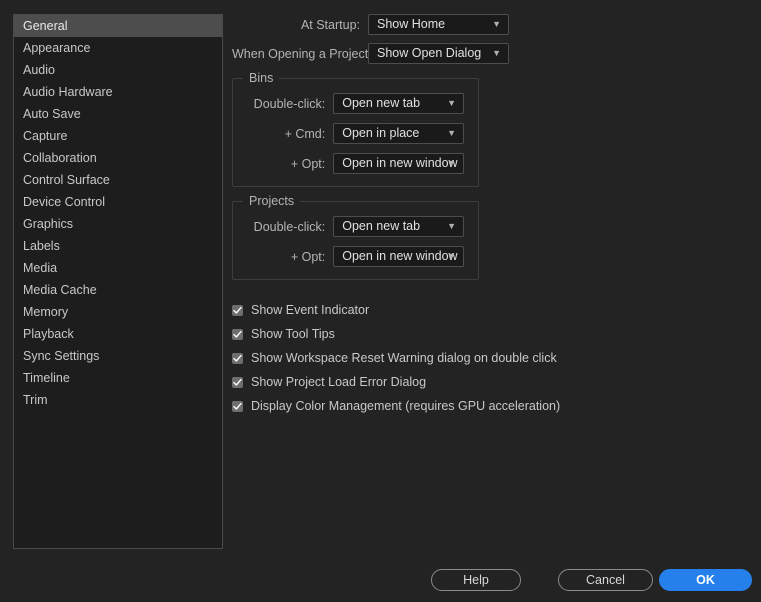 The width and height of the screenshot is (761, 602). I want to click on projects-dropdown-0: Open new tab ▼, so click(398, 226).